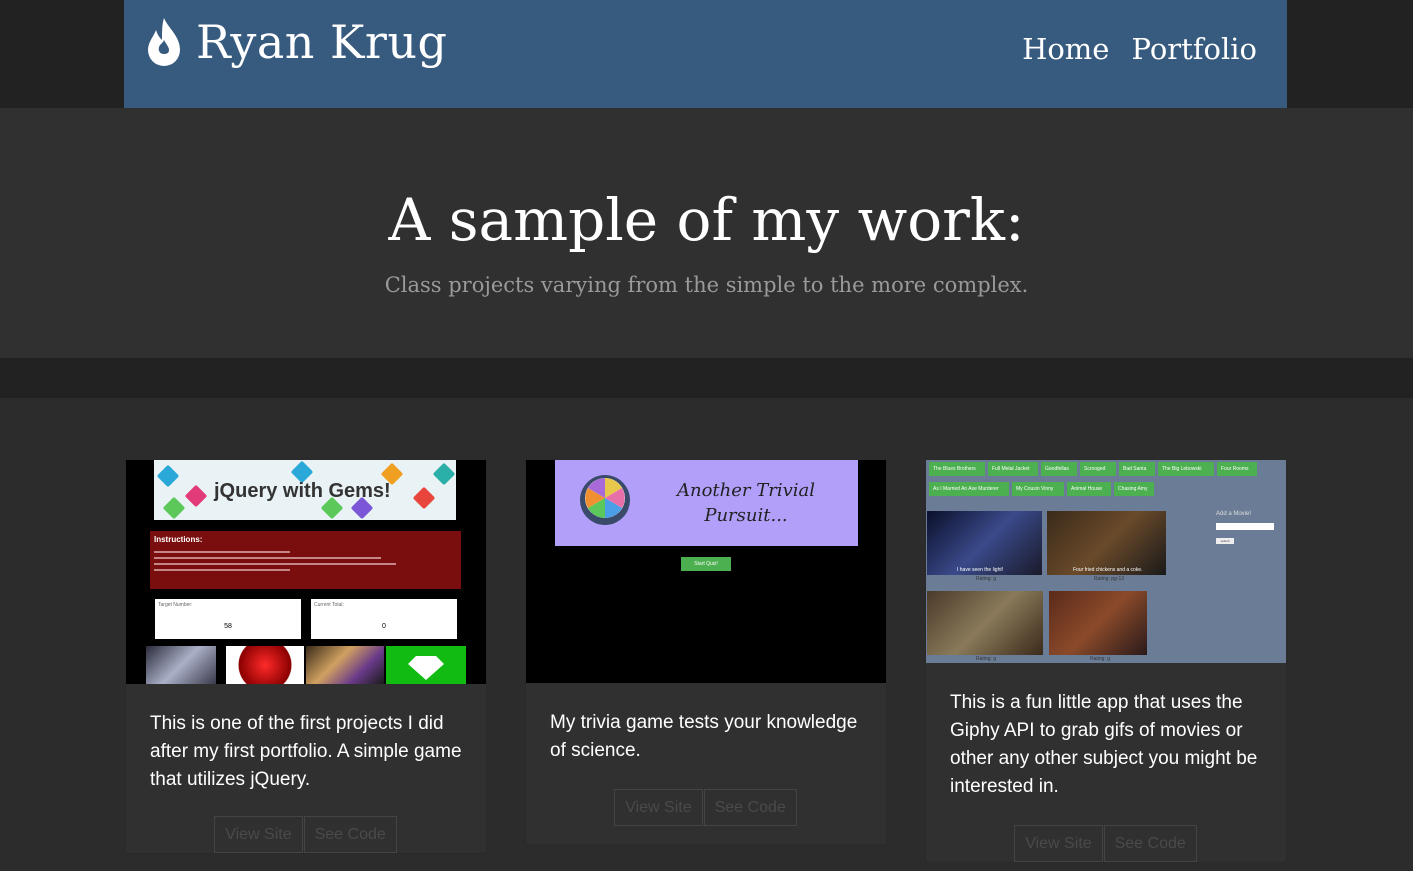 The height and width of the screenshot is (871, 1413). What do you see at coordinates (1245, 526) in the screenshot?
I see `add-movie-input` at bounding box center [1245, 526].